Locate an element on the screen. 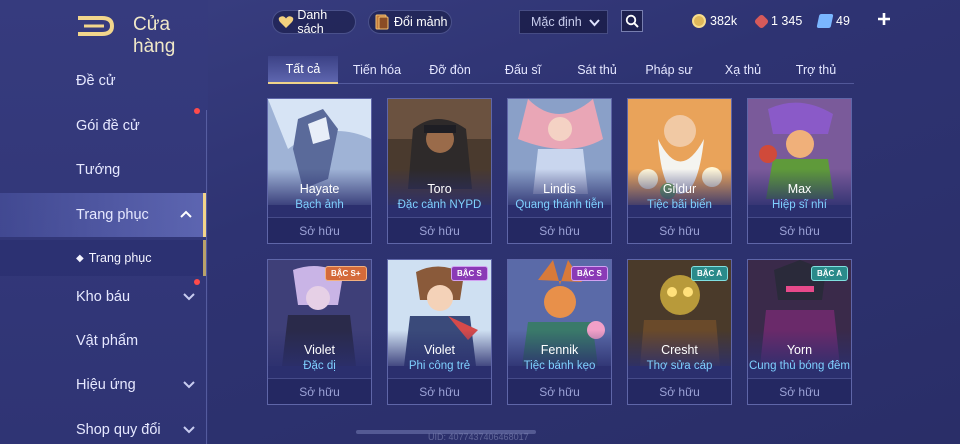 This screenshot has width=960, height=444. hero-name: Gildur is located at coordinates (679, 189).